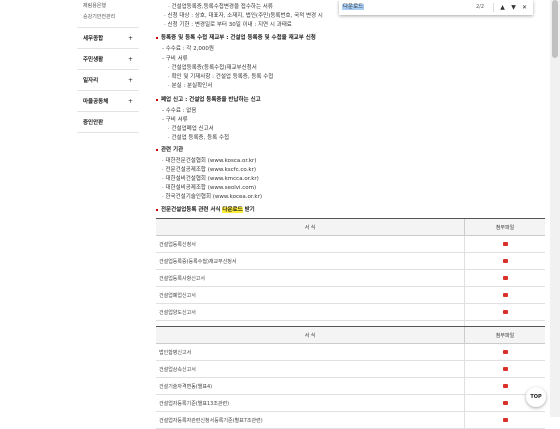  Describe the element at coordinates (221, 77) in the screenshot. I see `text-line: · 확인 및 기재사항 : 건설업 등록증, 등록 수첩` at that location.